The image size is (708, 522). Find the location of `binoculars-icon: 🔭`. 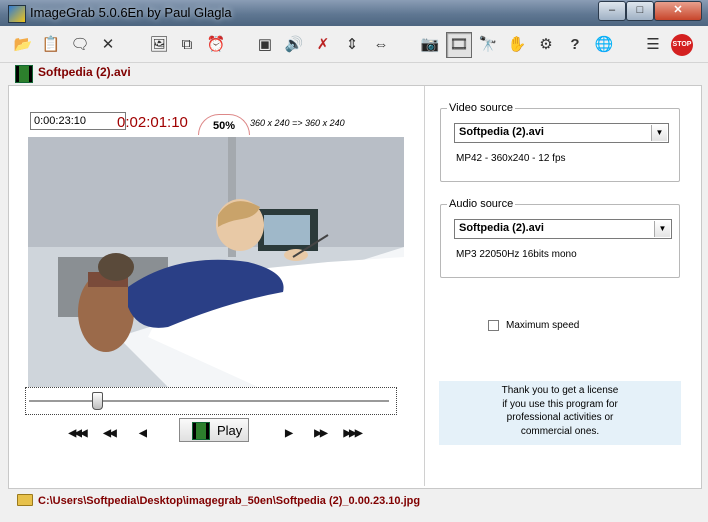

binoculars-icon: 🔭 is located at coordinates (488, 44).